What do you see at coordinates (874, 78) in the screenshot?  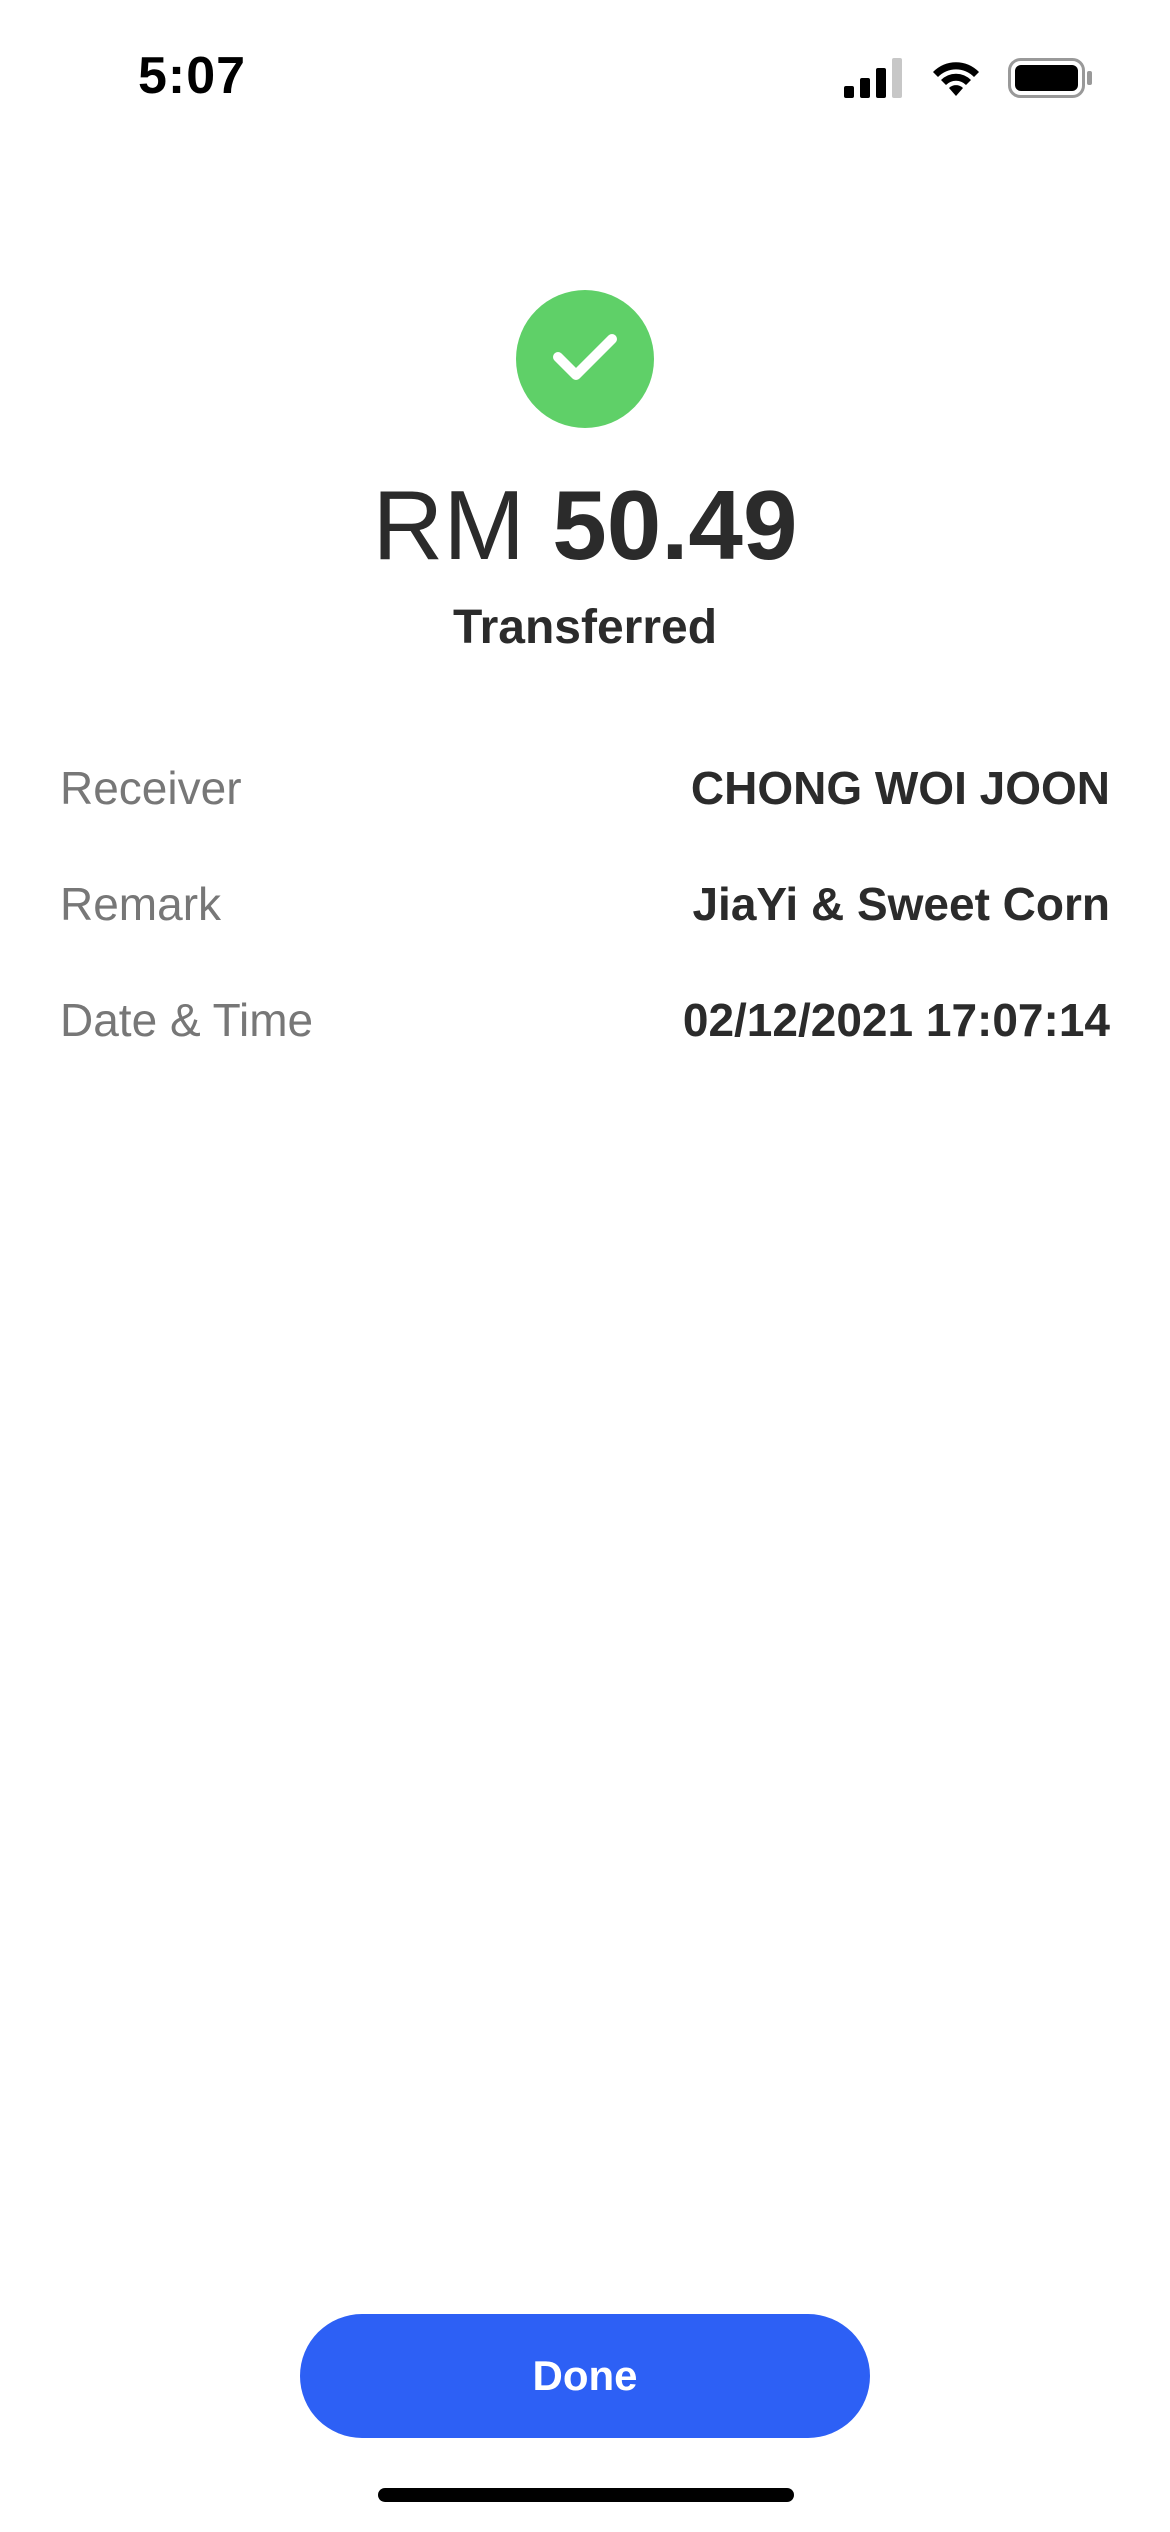 I see `cellular-signal-icon` at bounding box center [874, 78].